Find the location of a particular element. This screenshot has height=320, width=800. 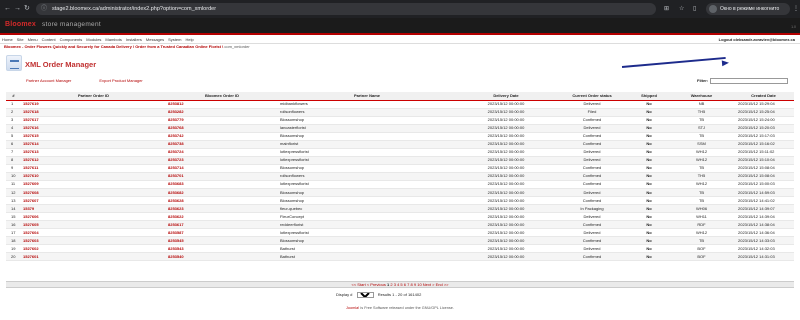

page-link: 6 is located at coordinates (405, 284).